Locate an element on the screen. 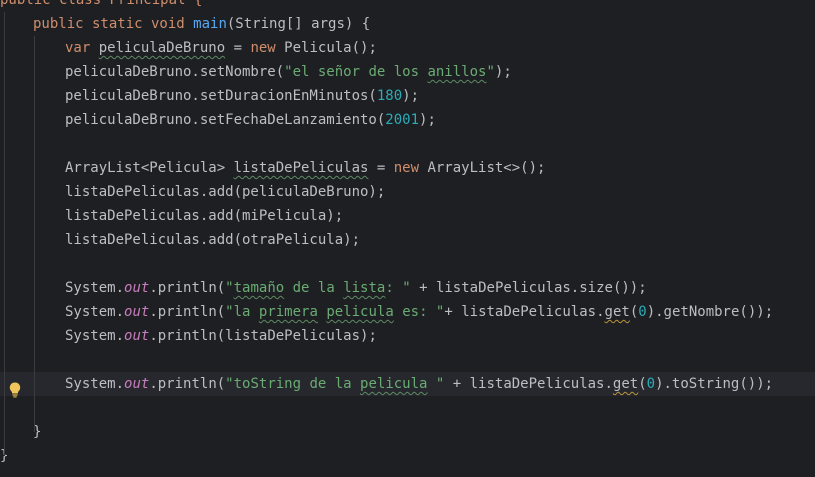 This screenshot has width=815, height=477. code-text: System.out.println(listaDePeliculas); is located at coordinates (221, 336).